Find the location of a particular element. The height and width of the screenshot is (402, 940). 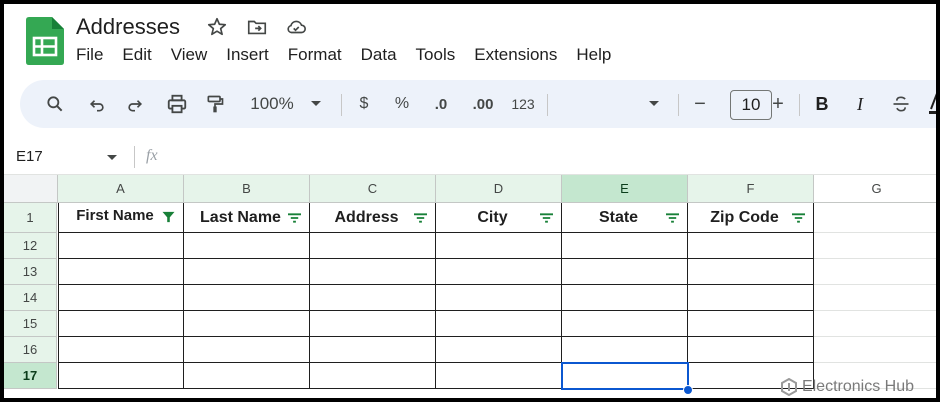

cell-d13 is located at coordinates (499, 272).